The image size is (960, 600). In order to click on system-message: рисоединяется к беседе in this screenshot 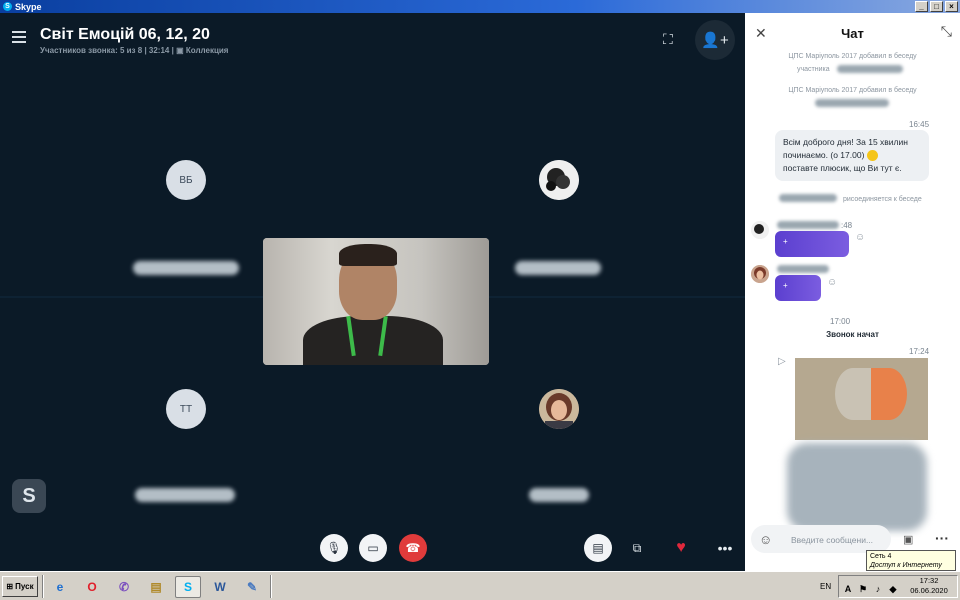, I will do `click(882, 199)`.